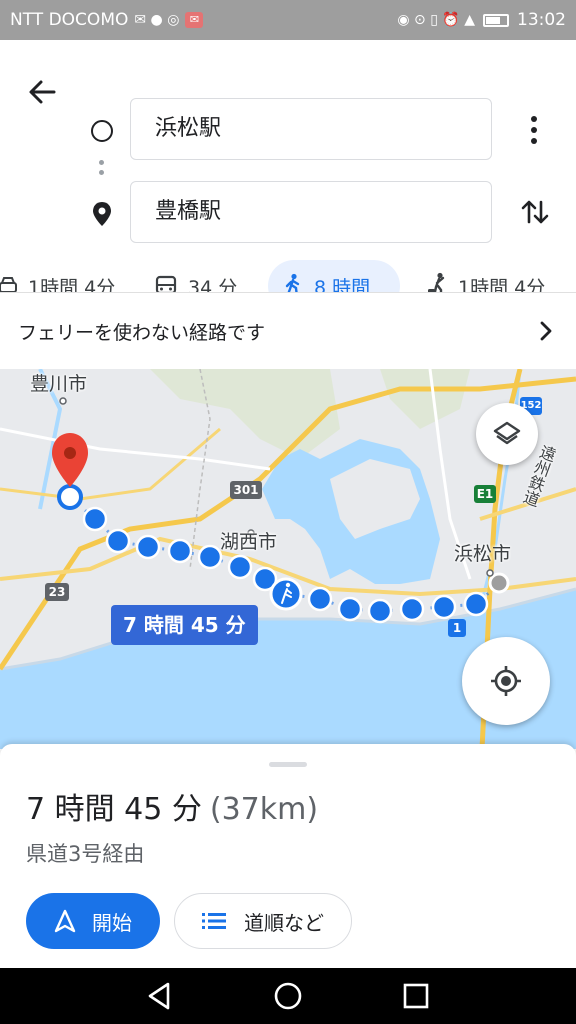 The height and width of the screenshot is (1024, 576). I want to click on navigation-arrow-icon, so click(65, 921).